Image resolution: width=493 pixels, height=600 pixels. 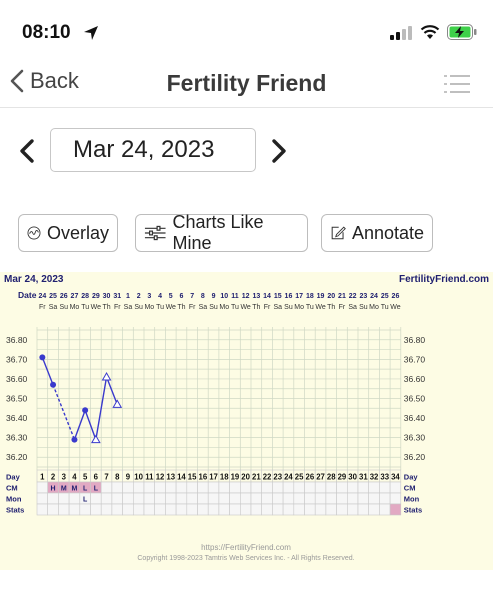 What do you see at coordinates (224, 477) in the screenshot?
I see `day-cell-text: 18` at bounding box center [224, 477].